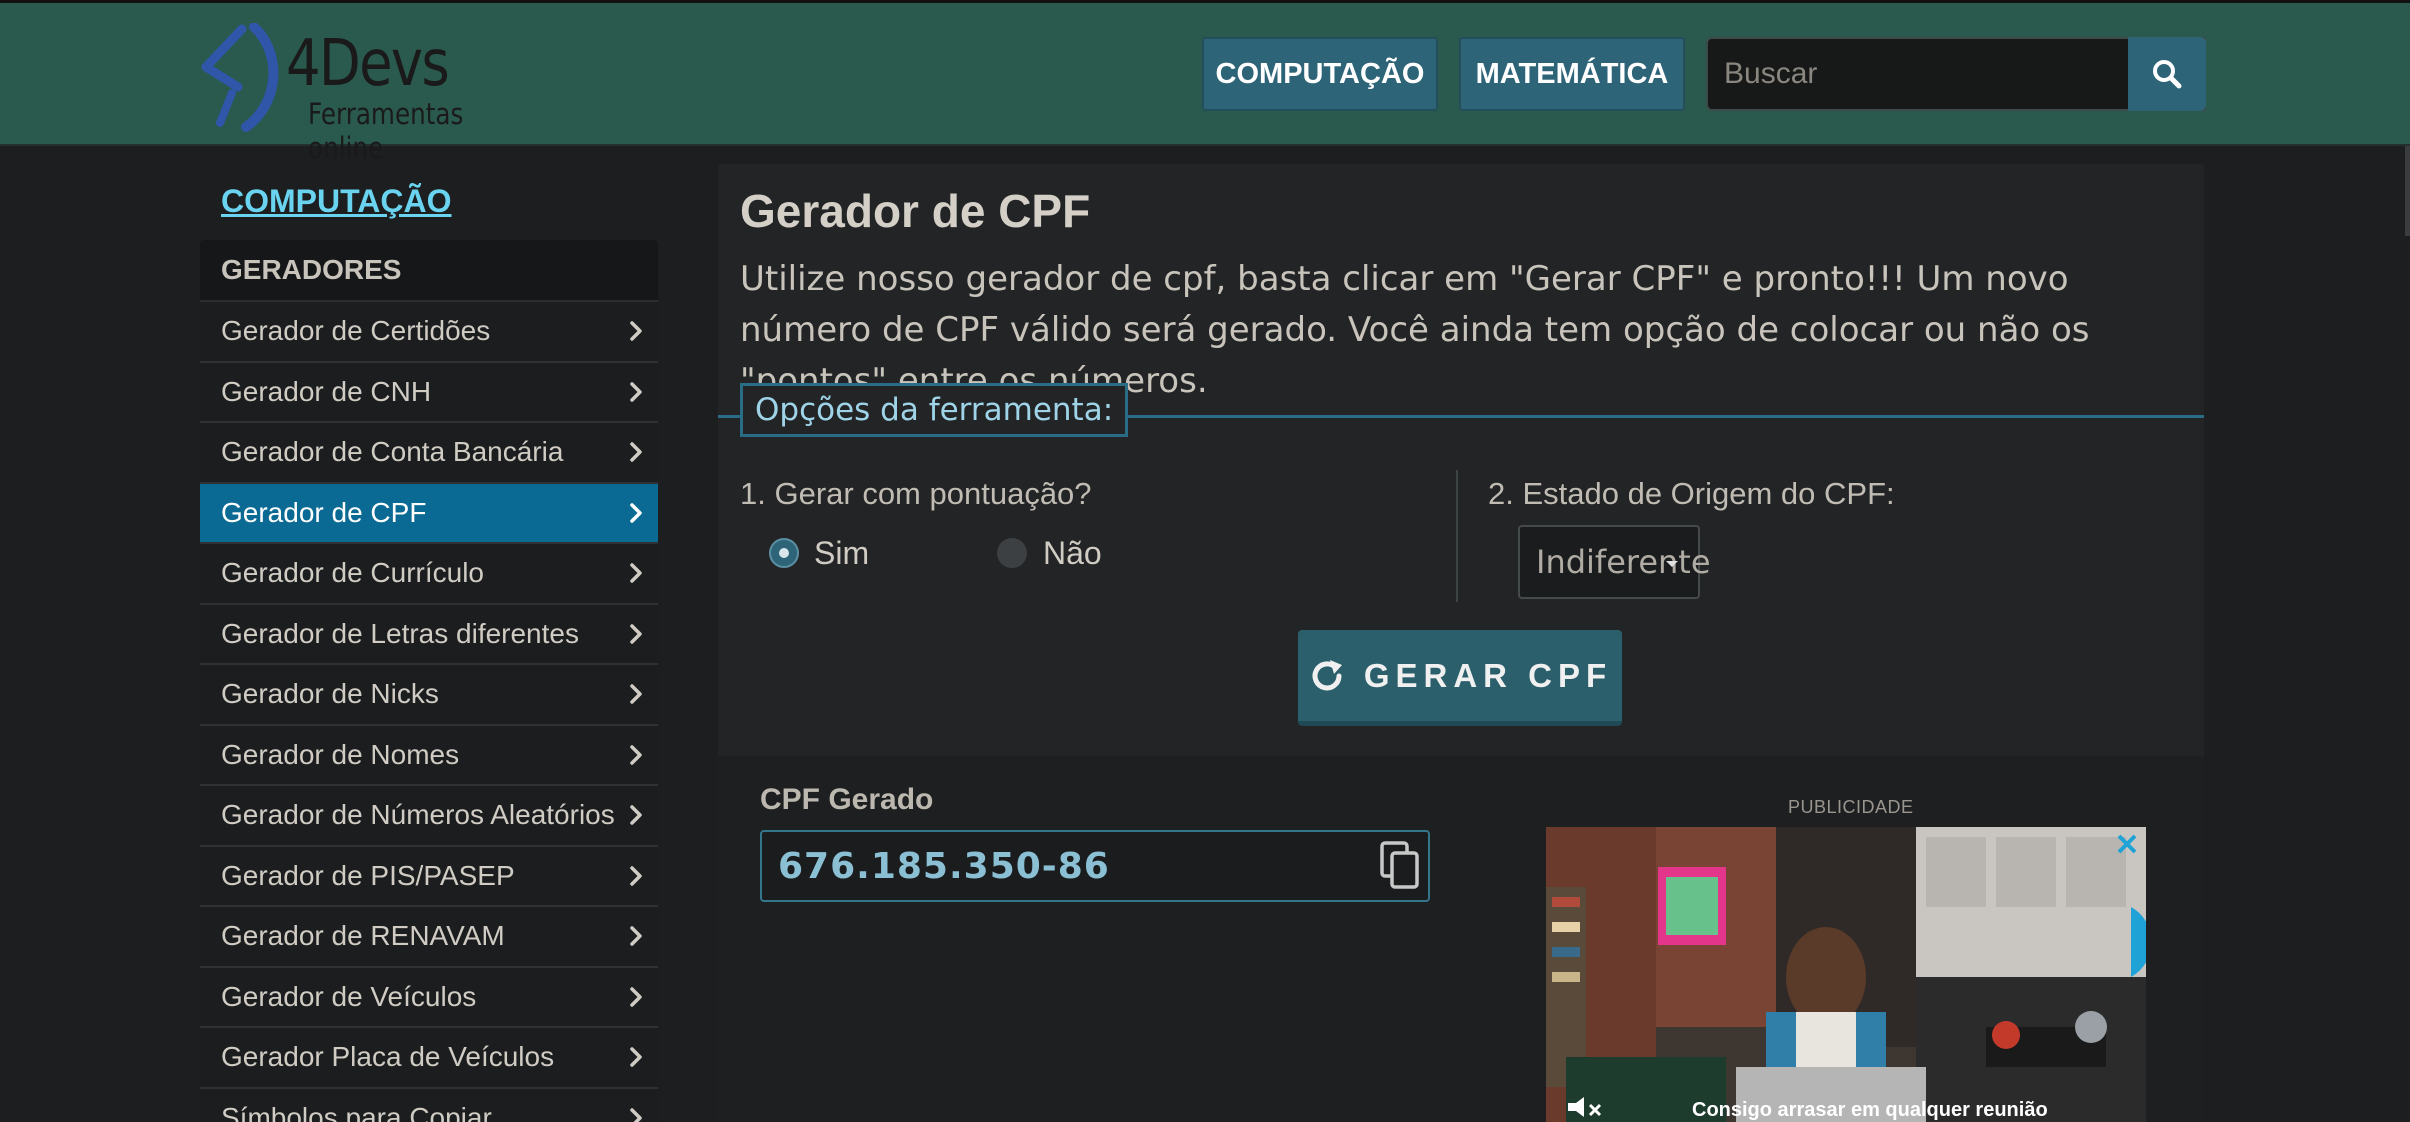 The image size is (2410, 1122). I want to click on nav-matematica-button: MATEMÁTICA, so click(1572, 74).